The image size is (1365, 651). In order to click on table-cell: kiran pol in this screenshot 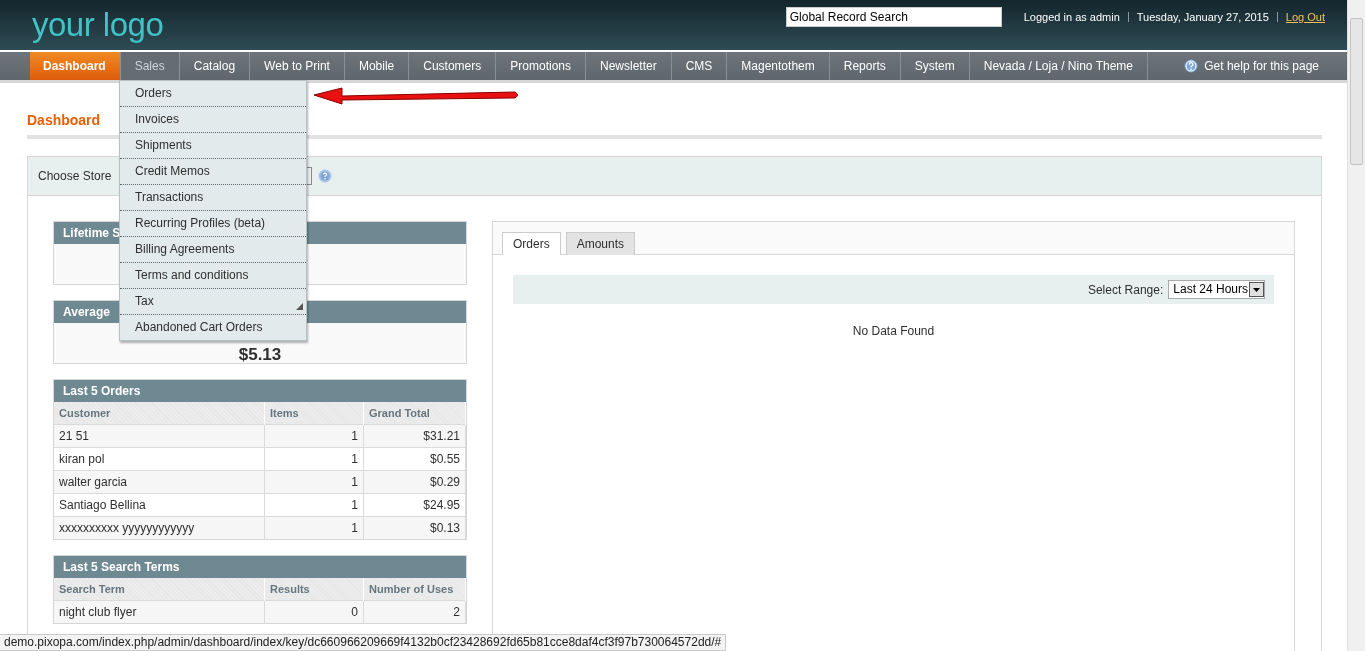, I will do `click(159, 459)`.